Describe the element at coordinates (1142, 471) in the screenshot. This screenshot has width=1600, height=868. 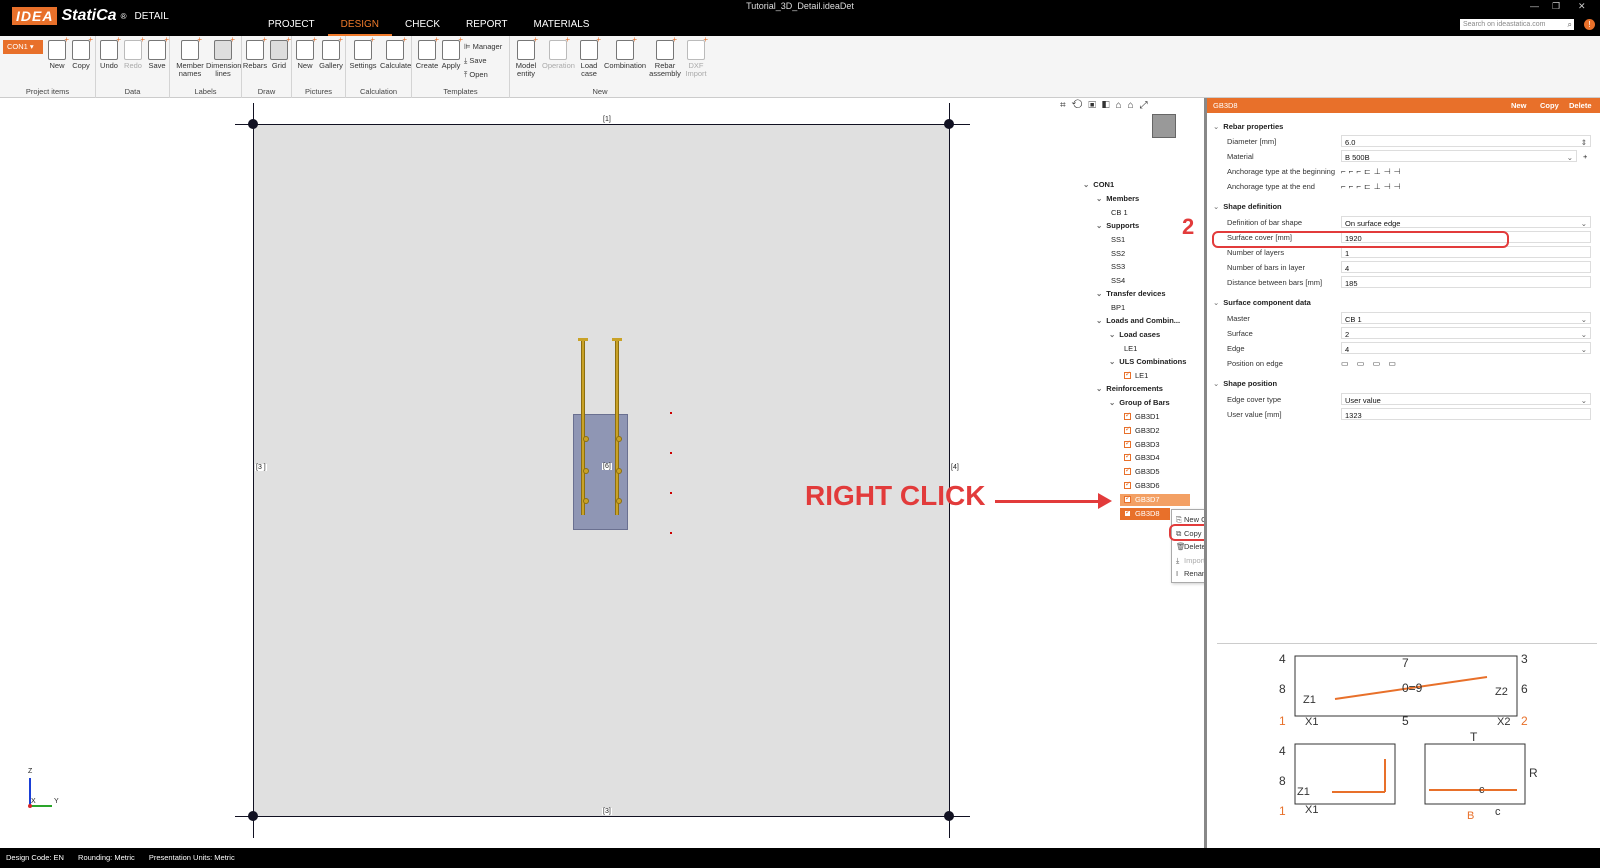
I see `tree-gb3d5: GB3D5` at that location.